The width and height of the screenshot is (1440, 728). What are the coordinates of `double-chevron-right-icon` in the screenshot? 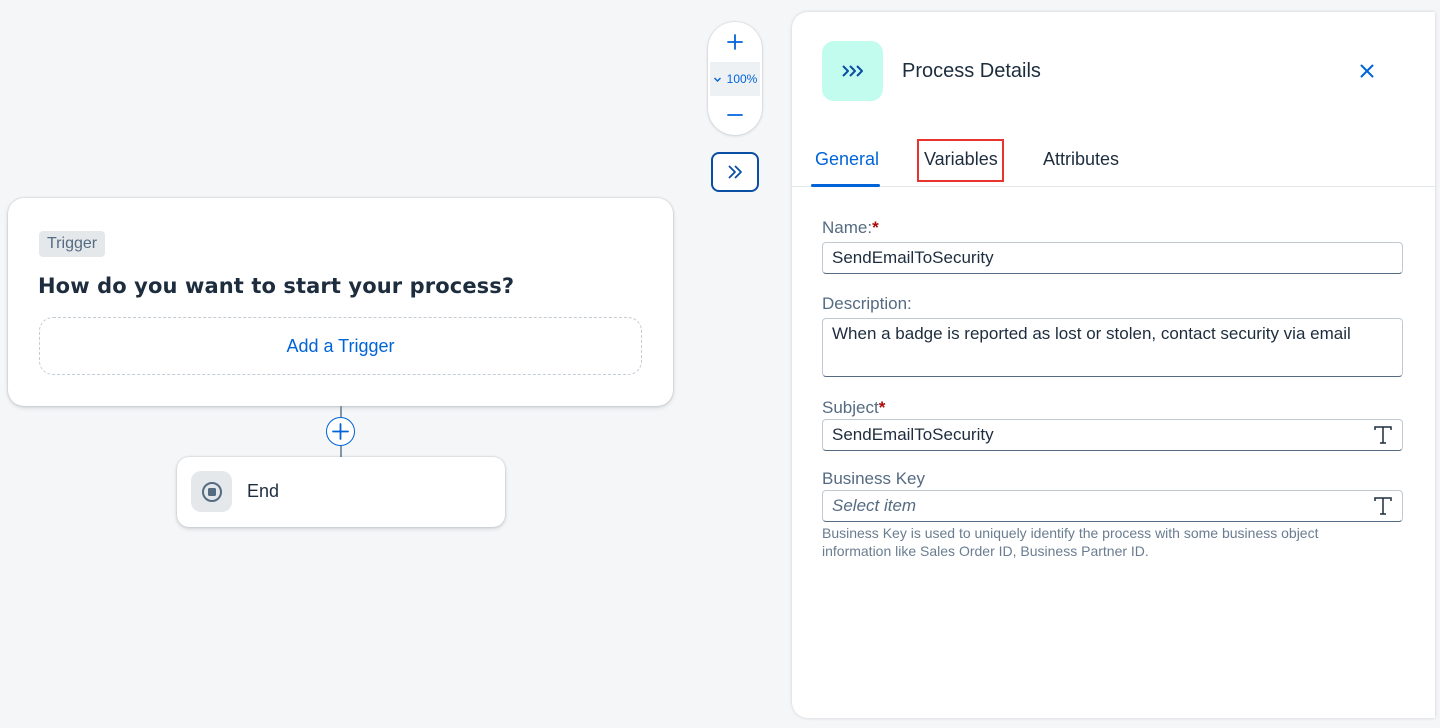 It's located at (735, 172).